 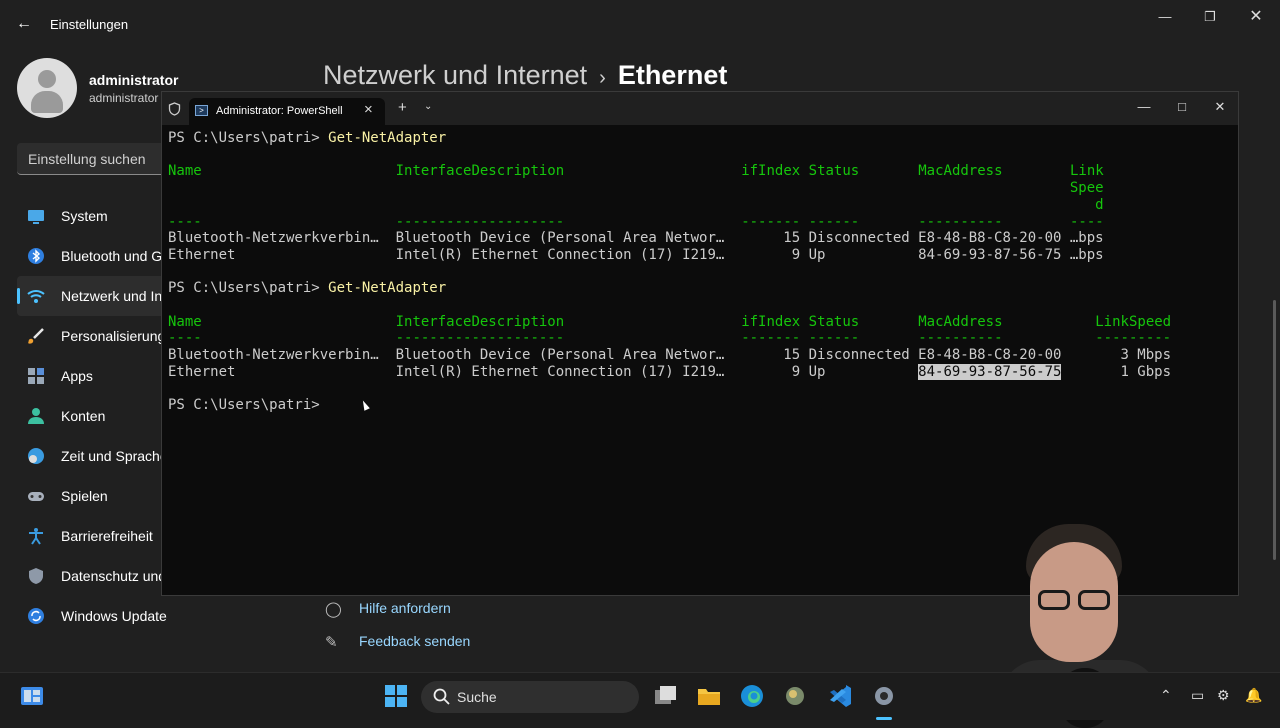 I want to click on feedback-link-label: Feedback senden, so click(x=415, y=641).